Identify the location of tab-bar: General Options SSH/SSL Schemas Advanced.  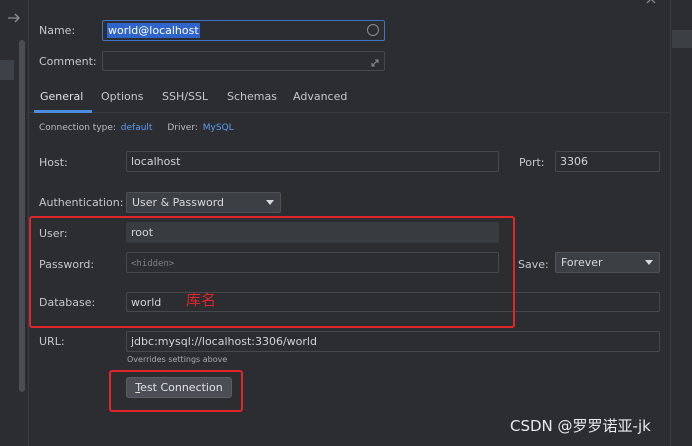
(349, 98).